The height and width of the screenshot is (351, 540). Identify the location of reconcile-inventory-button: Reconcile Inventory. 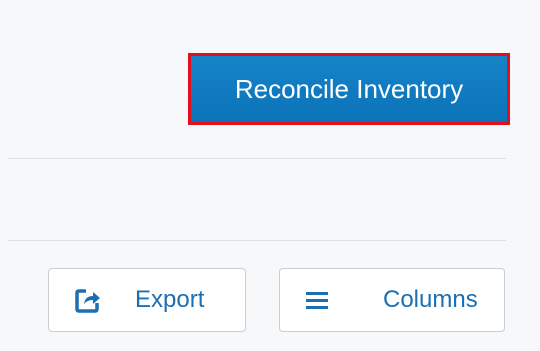
(349, 89).